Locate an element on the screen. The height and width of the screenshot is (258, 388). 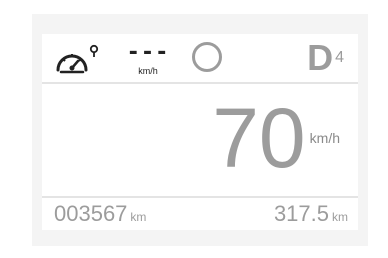
odometer: 003567 km is located at coordinates (100, 214).